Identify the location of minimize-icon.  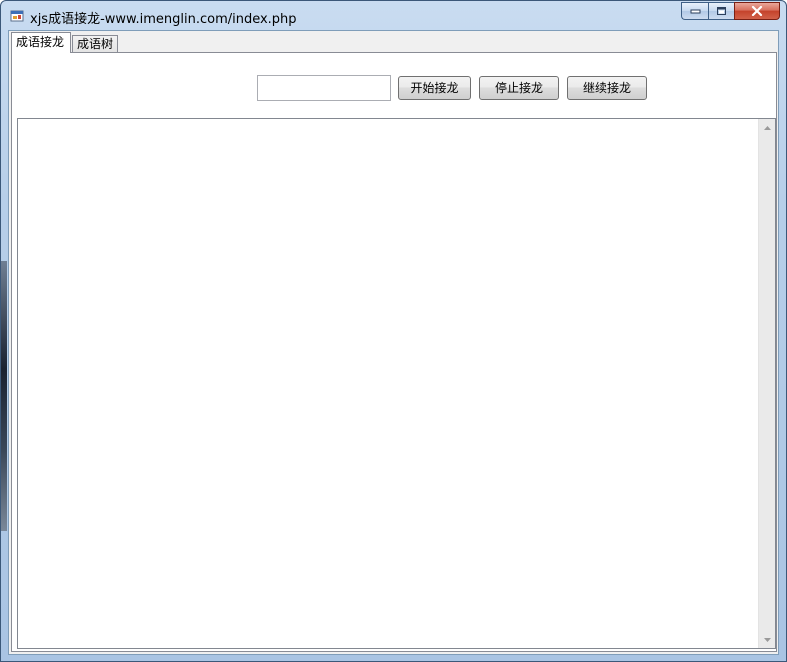
(695, 11).